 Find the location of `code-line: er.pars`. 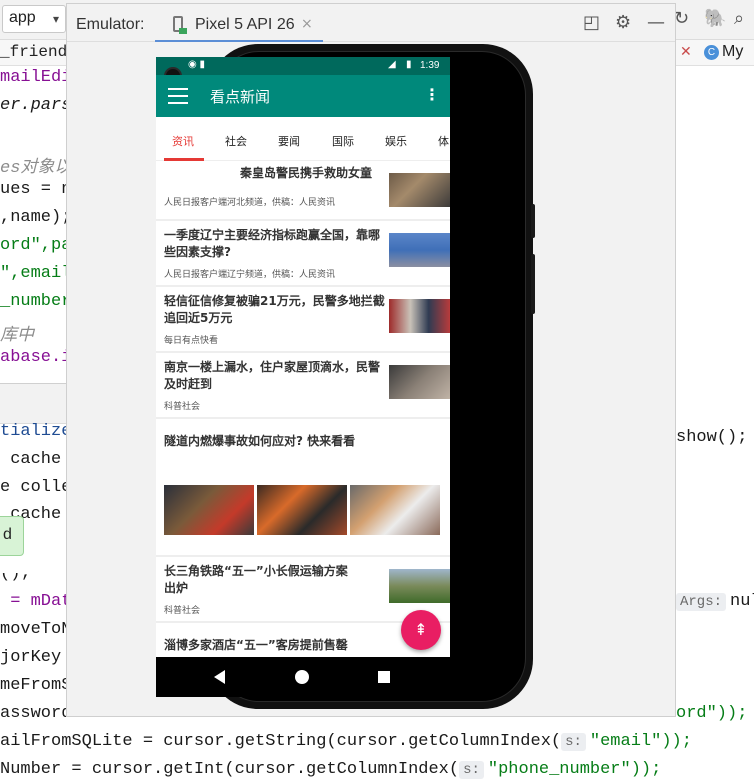

code-line: er.pars is located at coordinates (36, 105).